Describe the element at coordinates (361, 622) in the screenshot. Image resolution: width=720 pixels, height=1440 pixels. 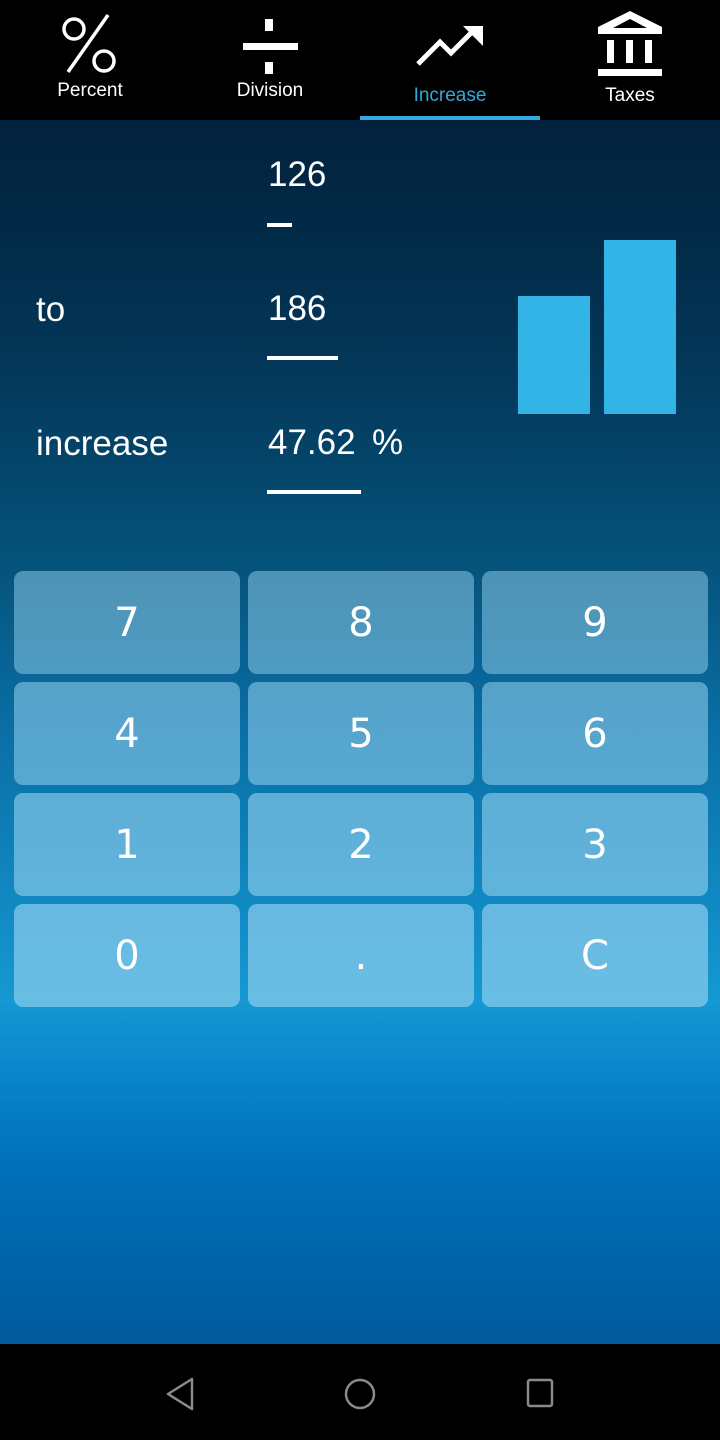
I see `key-8-button: 8` at that location.